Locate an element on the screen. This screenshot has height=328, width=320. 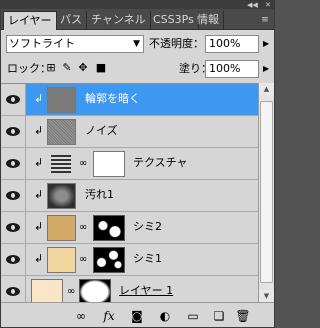
layer-row: ↲ 輪郭を暗く is located at coordinates (129, 100).